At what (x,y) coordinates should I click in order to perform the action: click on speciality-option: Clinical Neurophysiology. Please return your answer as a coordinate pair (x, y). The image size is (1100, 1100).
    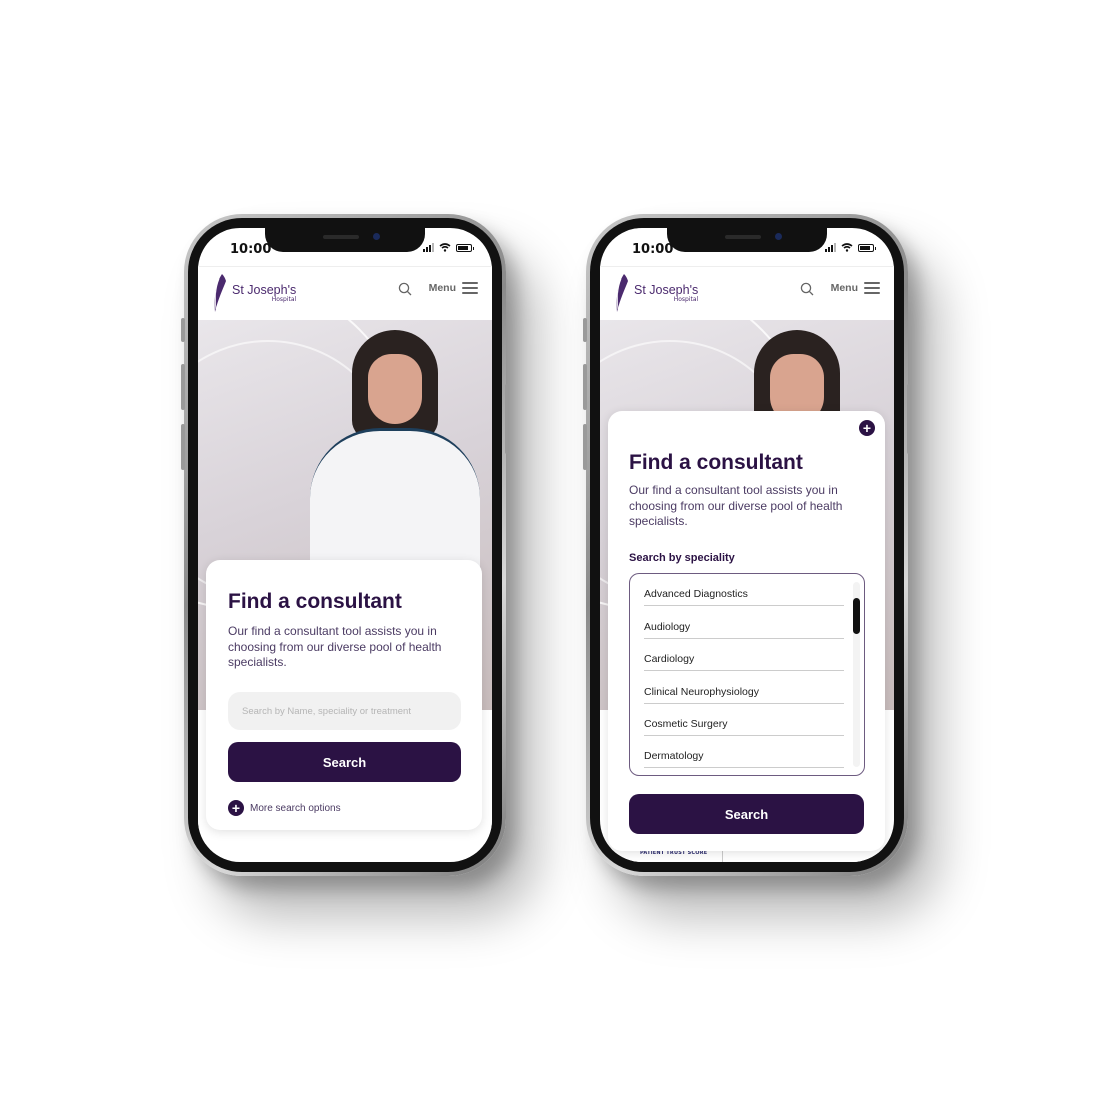
    Looking at the image, I should click on (744, 687).